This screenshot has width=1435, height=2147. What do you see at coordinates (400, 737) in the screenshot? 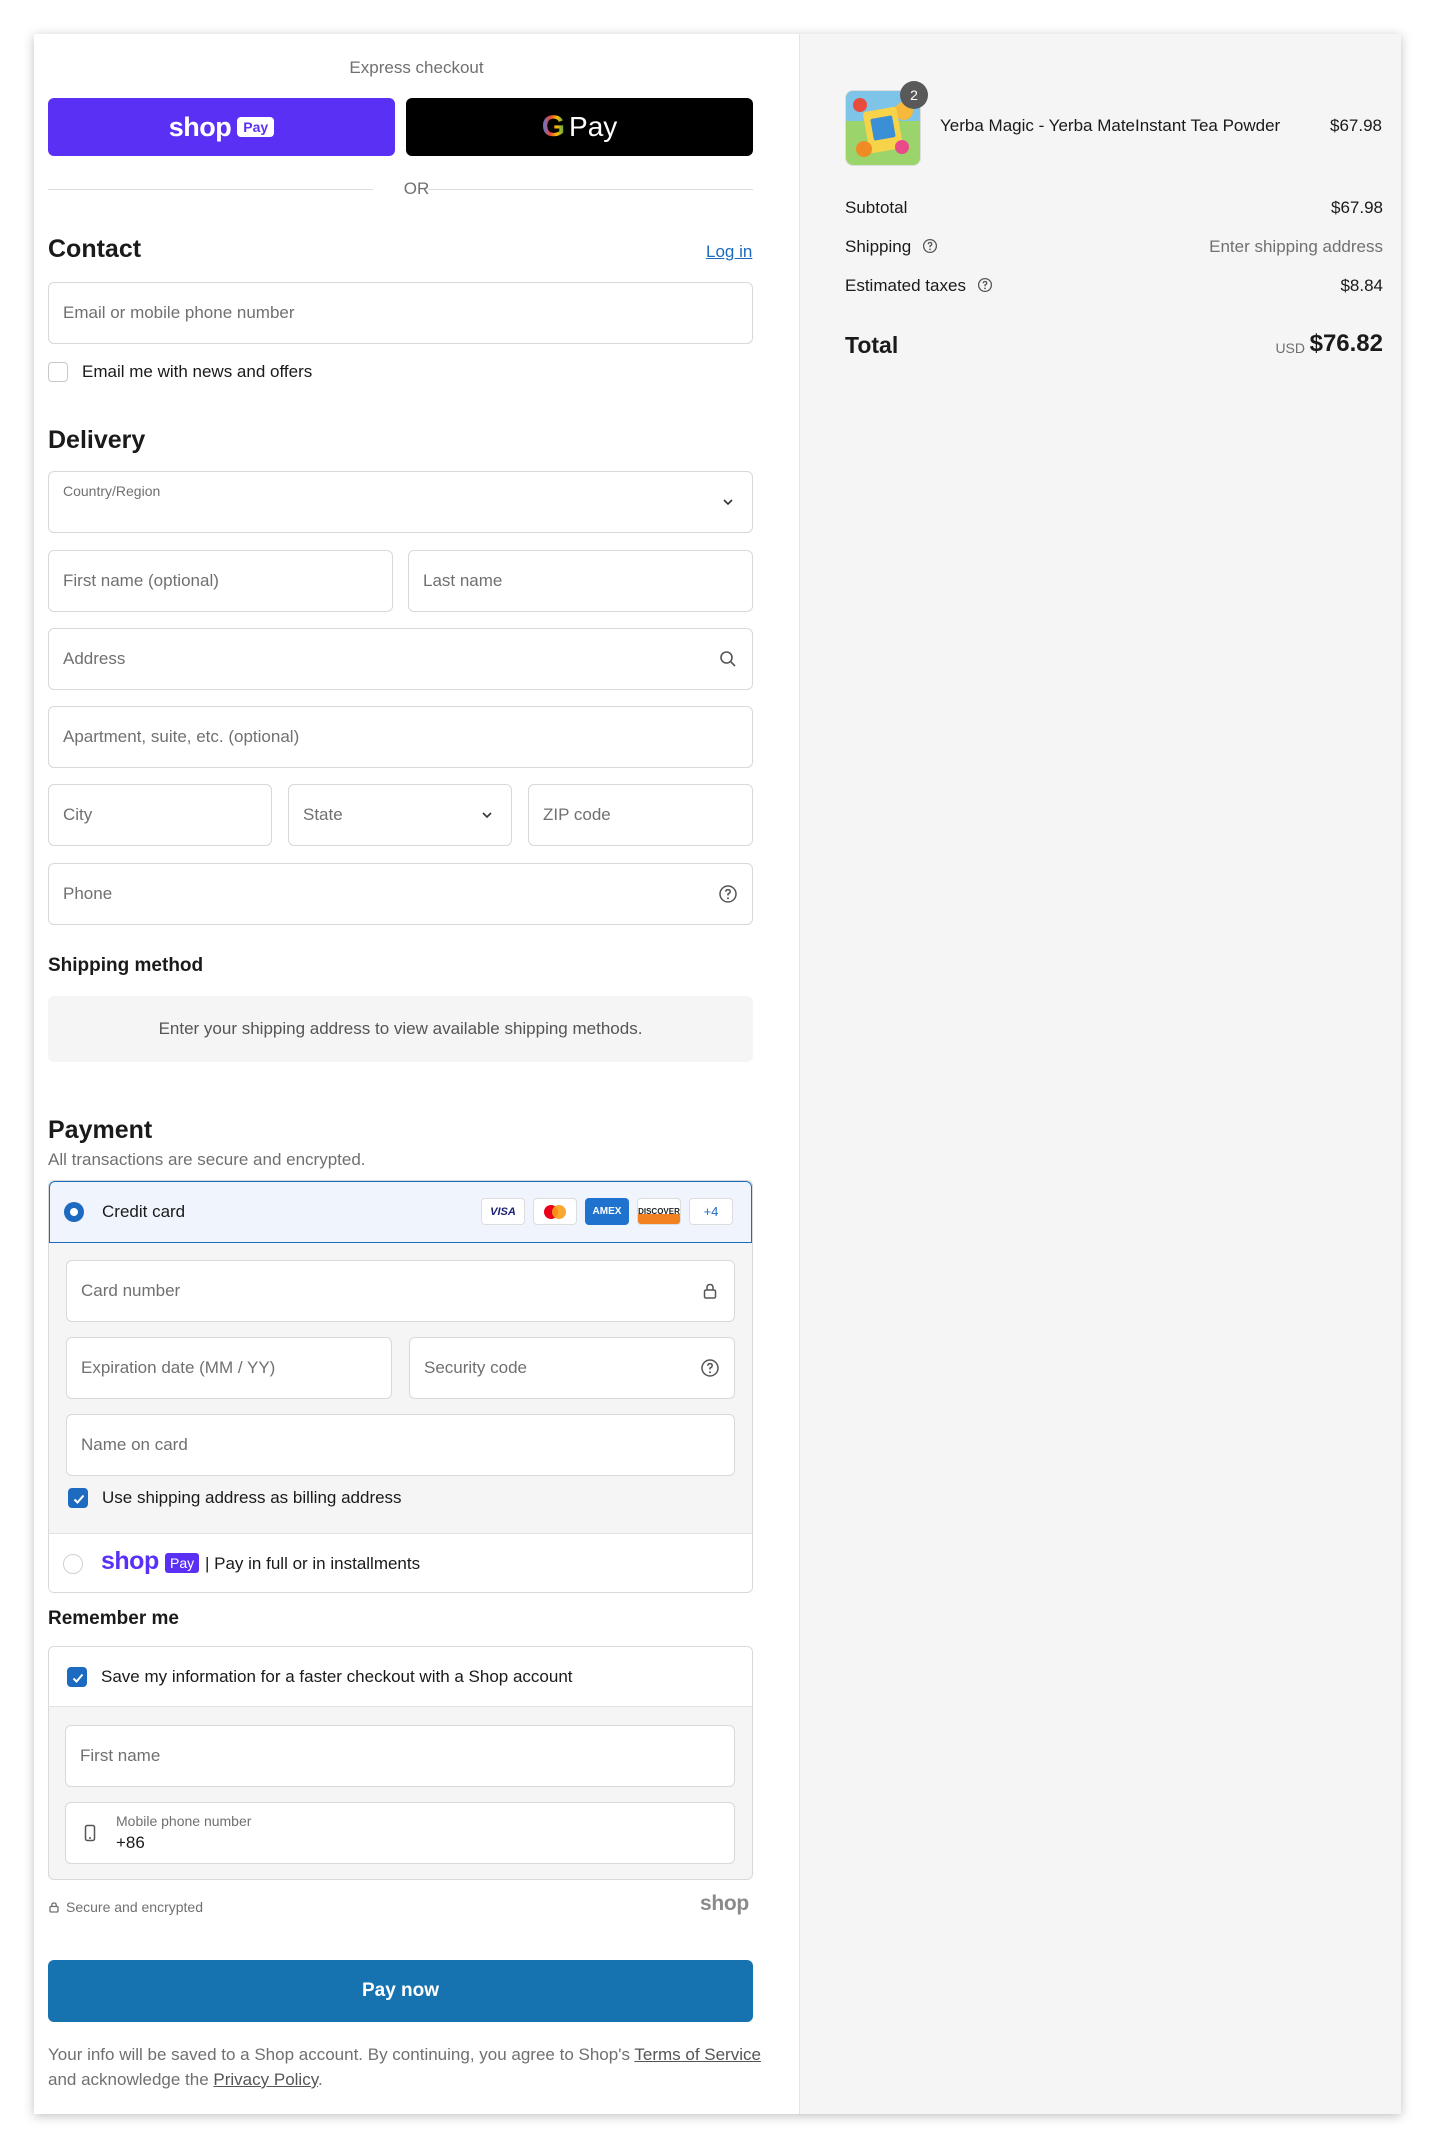
I see `apartment-field: Apartment, suite, etc. (optional)` at bounding box center [400, 737].